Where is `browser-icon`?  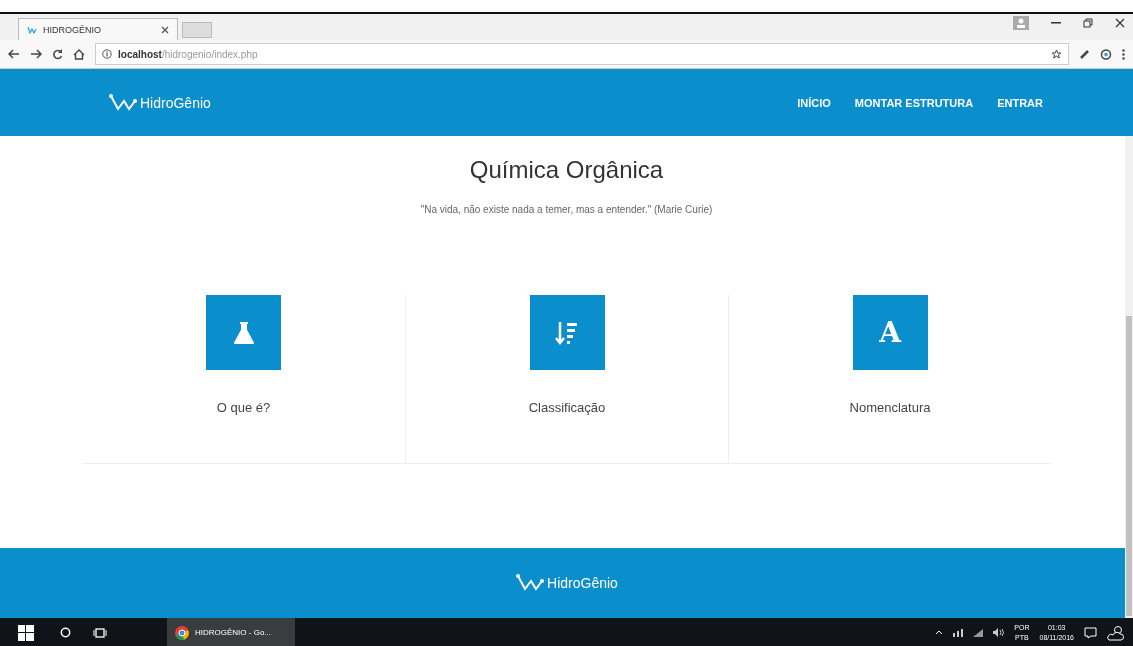 browser-icon is located at coordinates (182, 632).